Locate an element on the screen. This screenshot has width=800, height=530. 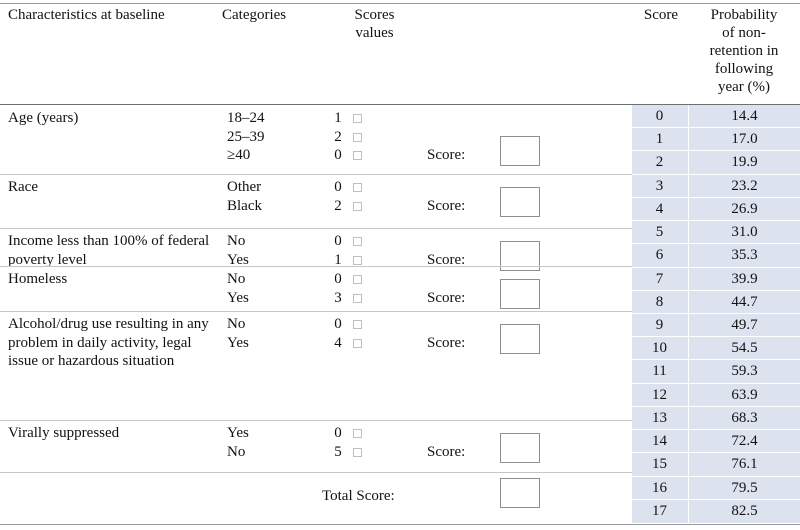
column-header-score: Score is located at coordinates (661, 15).